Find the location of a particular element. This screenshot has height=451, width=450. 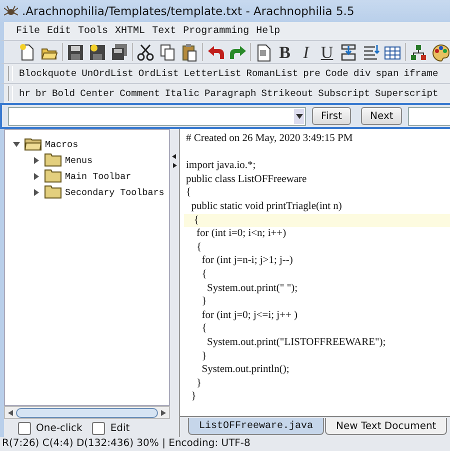

toolbar-button: Code is located at coordinates (336, 73).